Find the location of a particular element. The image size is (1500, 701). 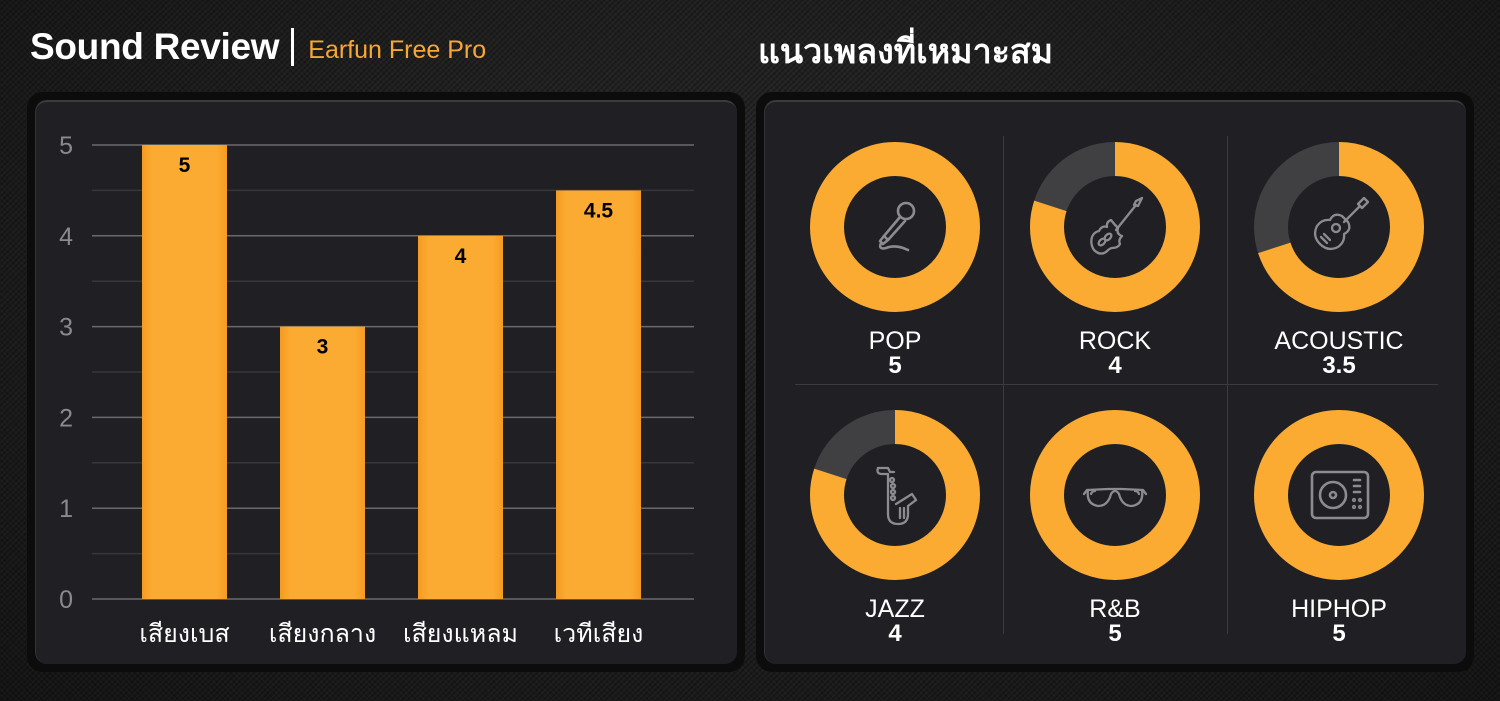

genre-name: ACOUSTIC is located at coordinates (1339, 341).